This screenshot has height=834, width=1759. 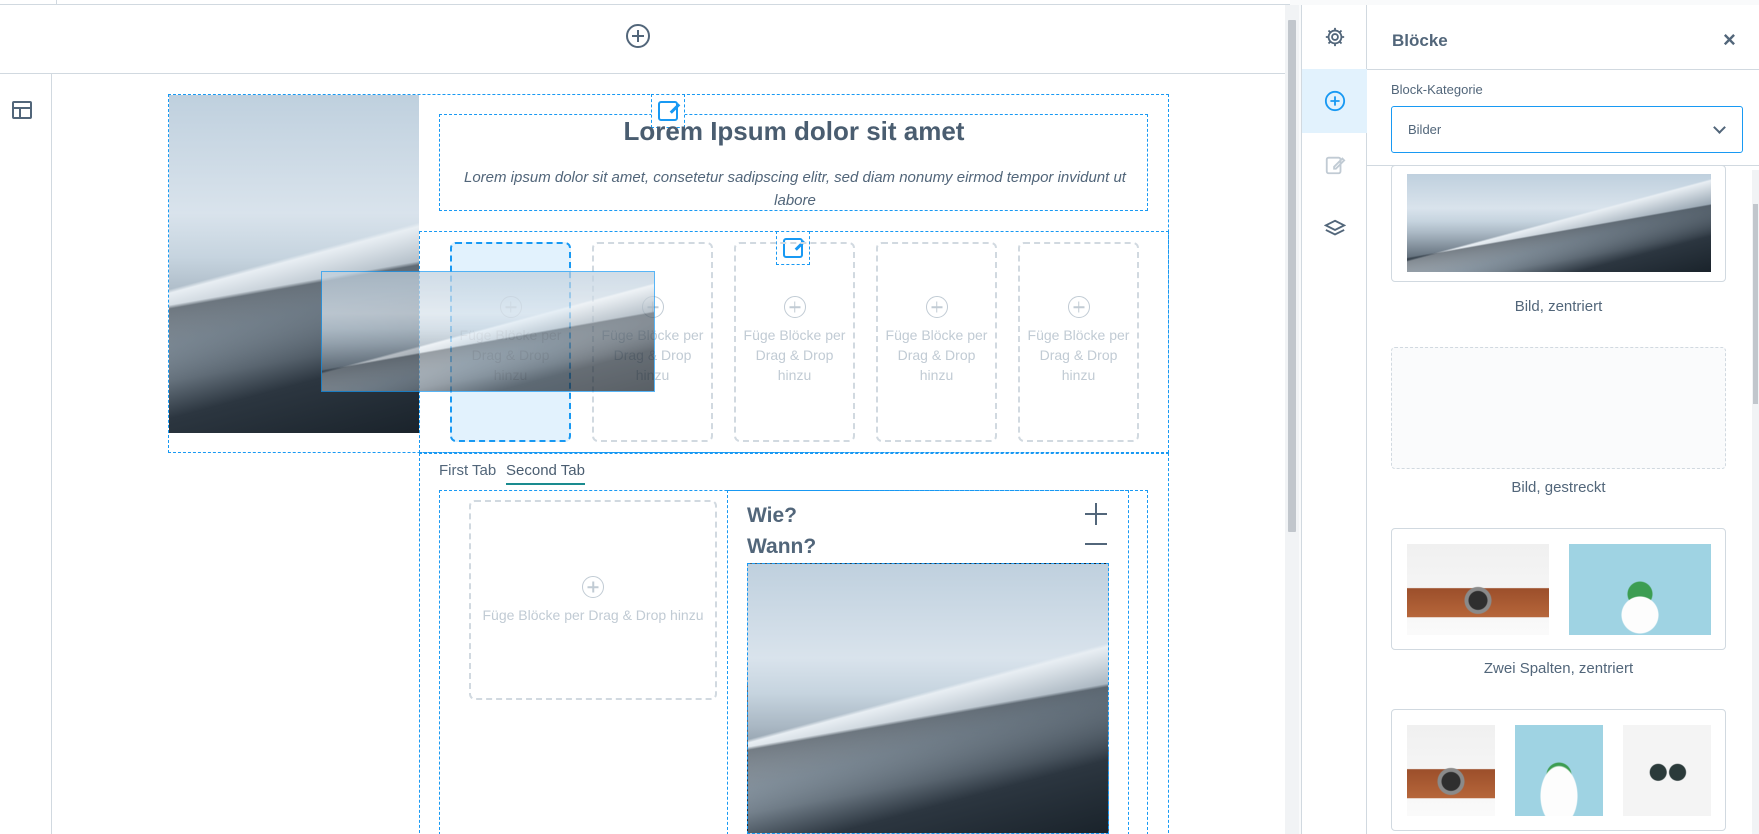 What do you see at coordinates (26, 454) in the screenshot?
I see `left-toolbar` at bounding box center [26, 454].